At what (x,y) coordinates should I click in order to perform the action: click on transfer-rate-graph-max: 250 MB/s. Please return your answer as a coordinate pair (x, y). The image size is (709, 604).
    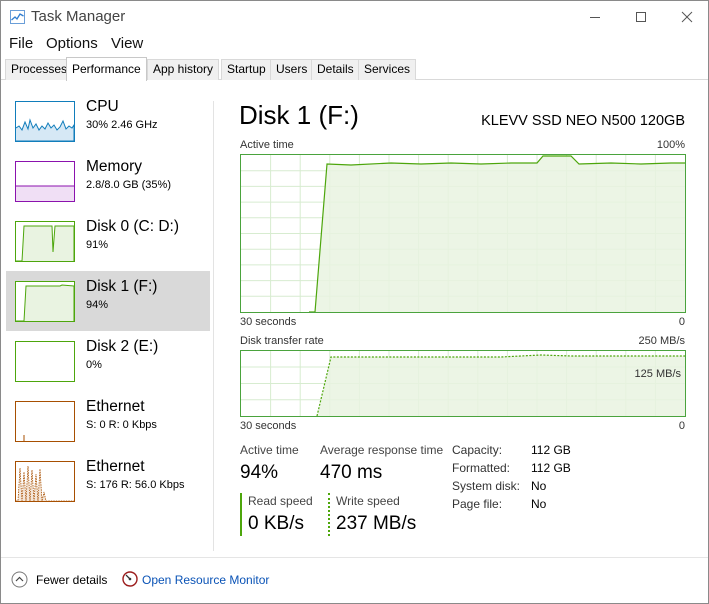
    Looking at the image, I should click on (661, 341).